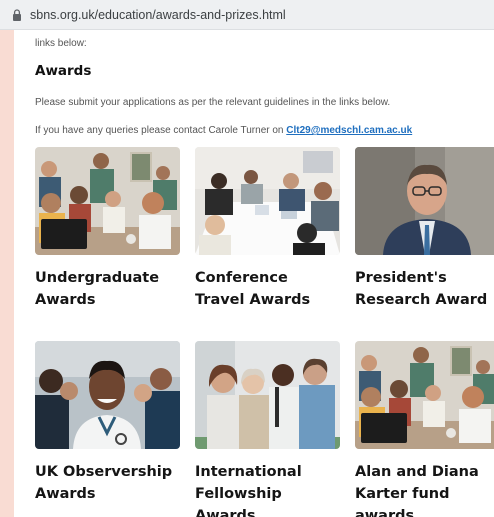  I want to click on president-portrait-photo, so click(424, 201).